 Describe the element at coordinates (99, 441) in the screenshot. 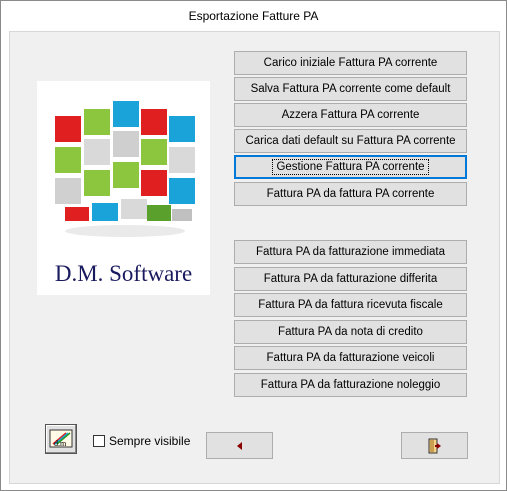

I see `always-visible-checkbox` at that location.